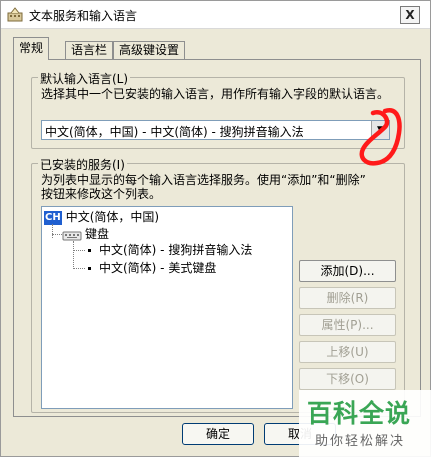  I want to click on tree-service-label: 中文(简体) - 美式键盘, so click(158, 268).